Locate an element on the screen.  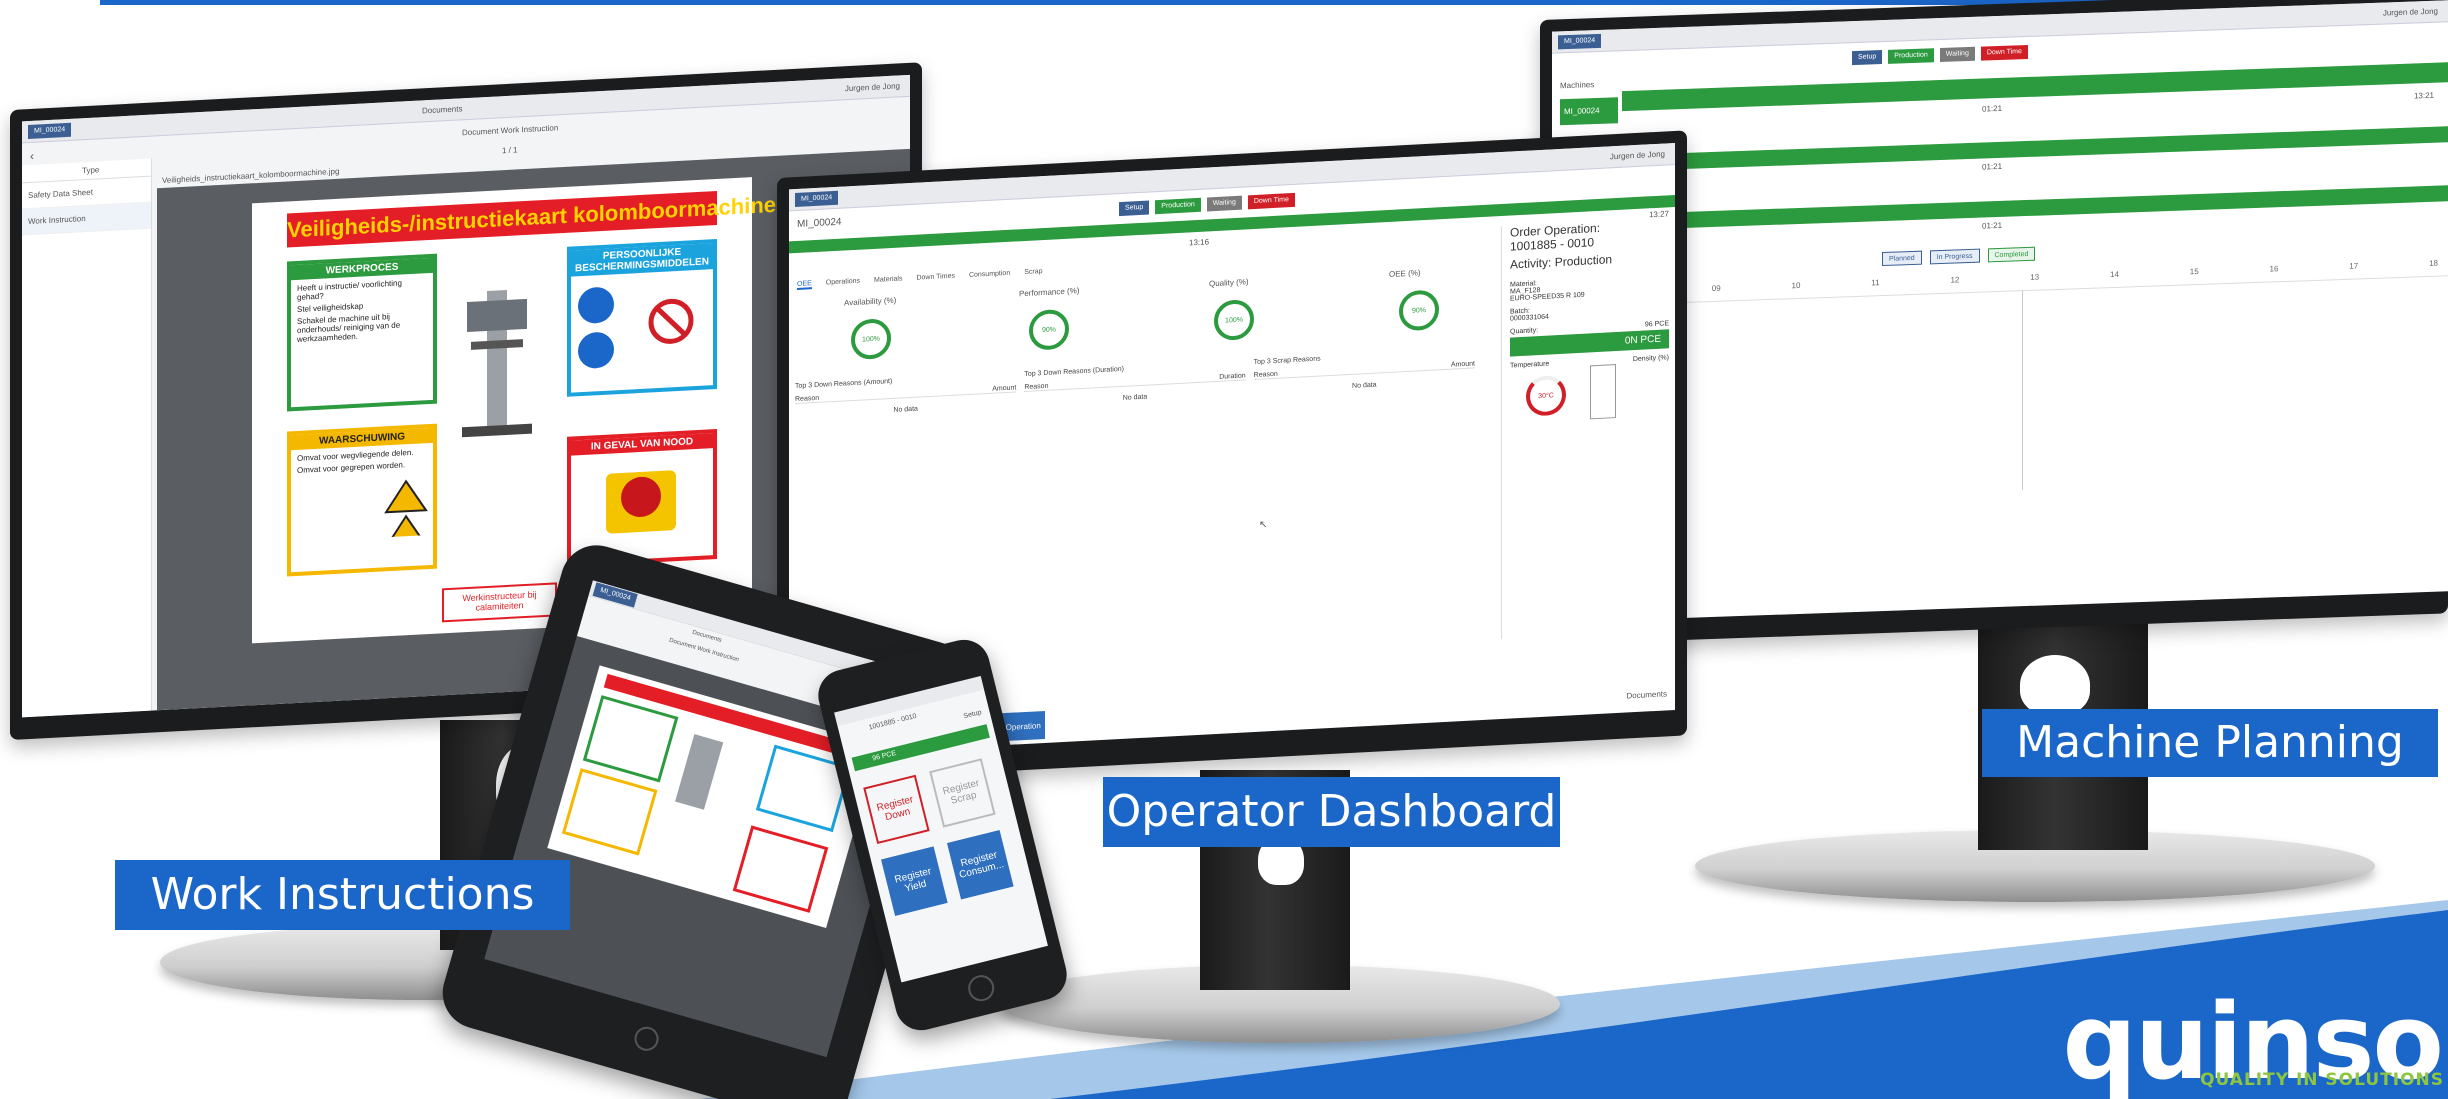
operator-order-id: MI_00024 is located at coordinates (819, 223).